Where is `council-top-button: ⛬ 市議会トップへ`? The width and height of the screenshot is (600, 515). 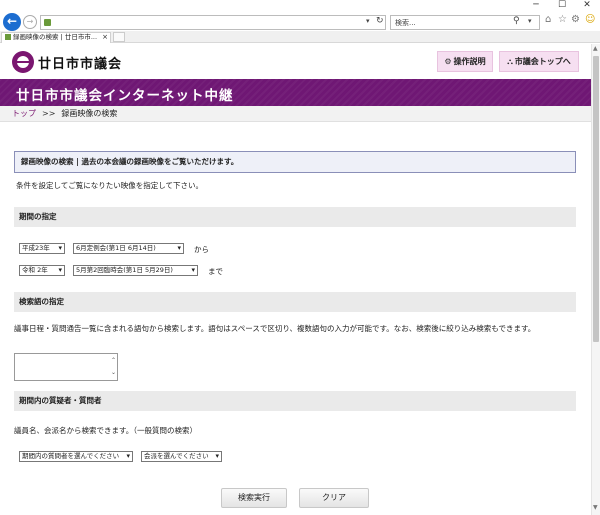
council-top-button: ⛬ 市議会トップへ is located at coordinates (539, 61).